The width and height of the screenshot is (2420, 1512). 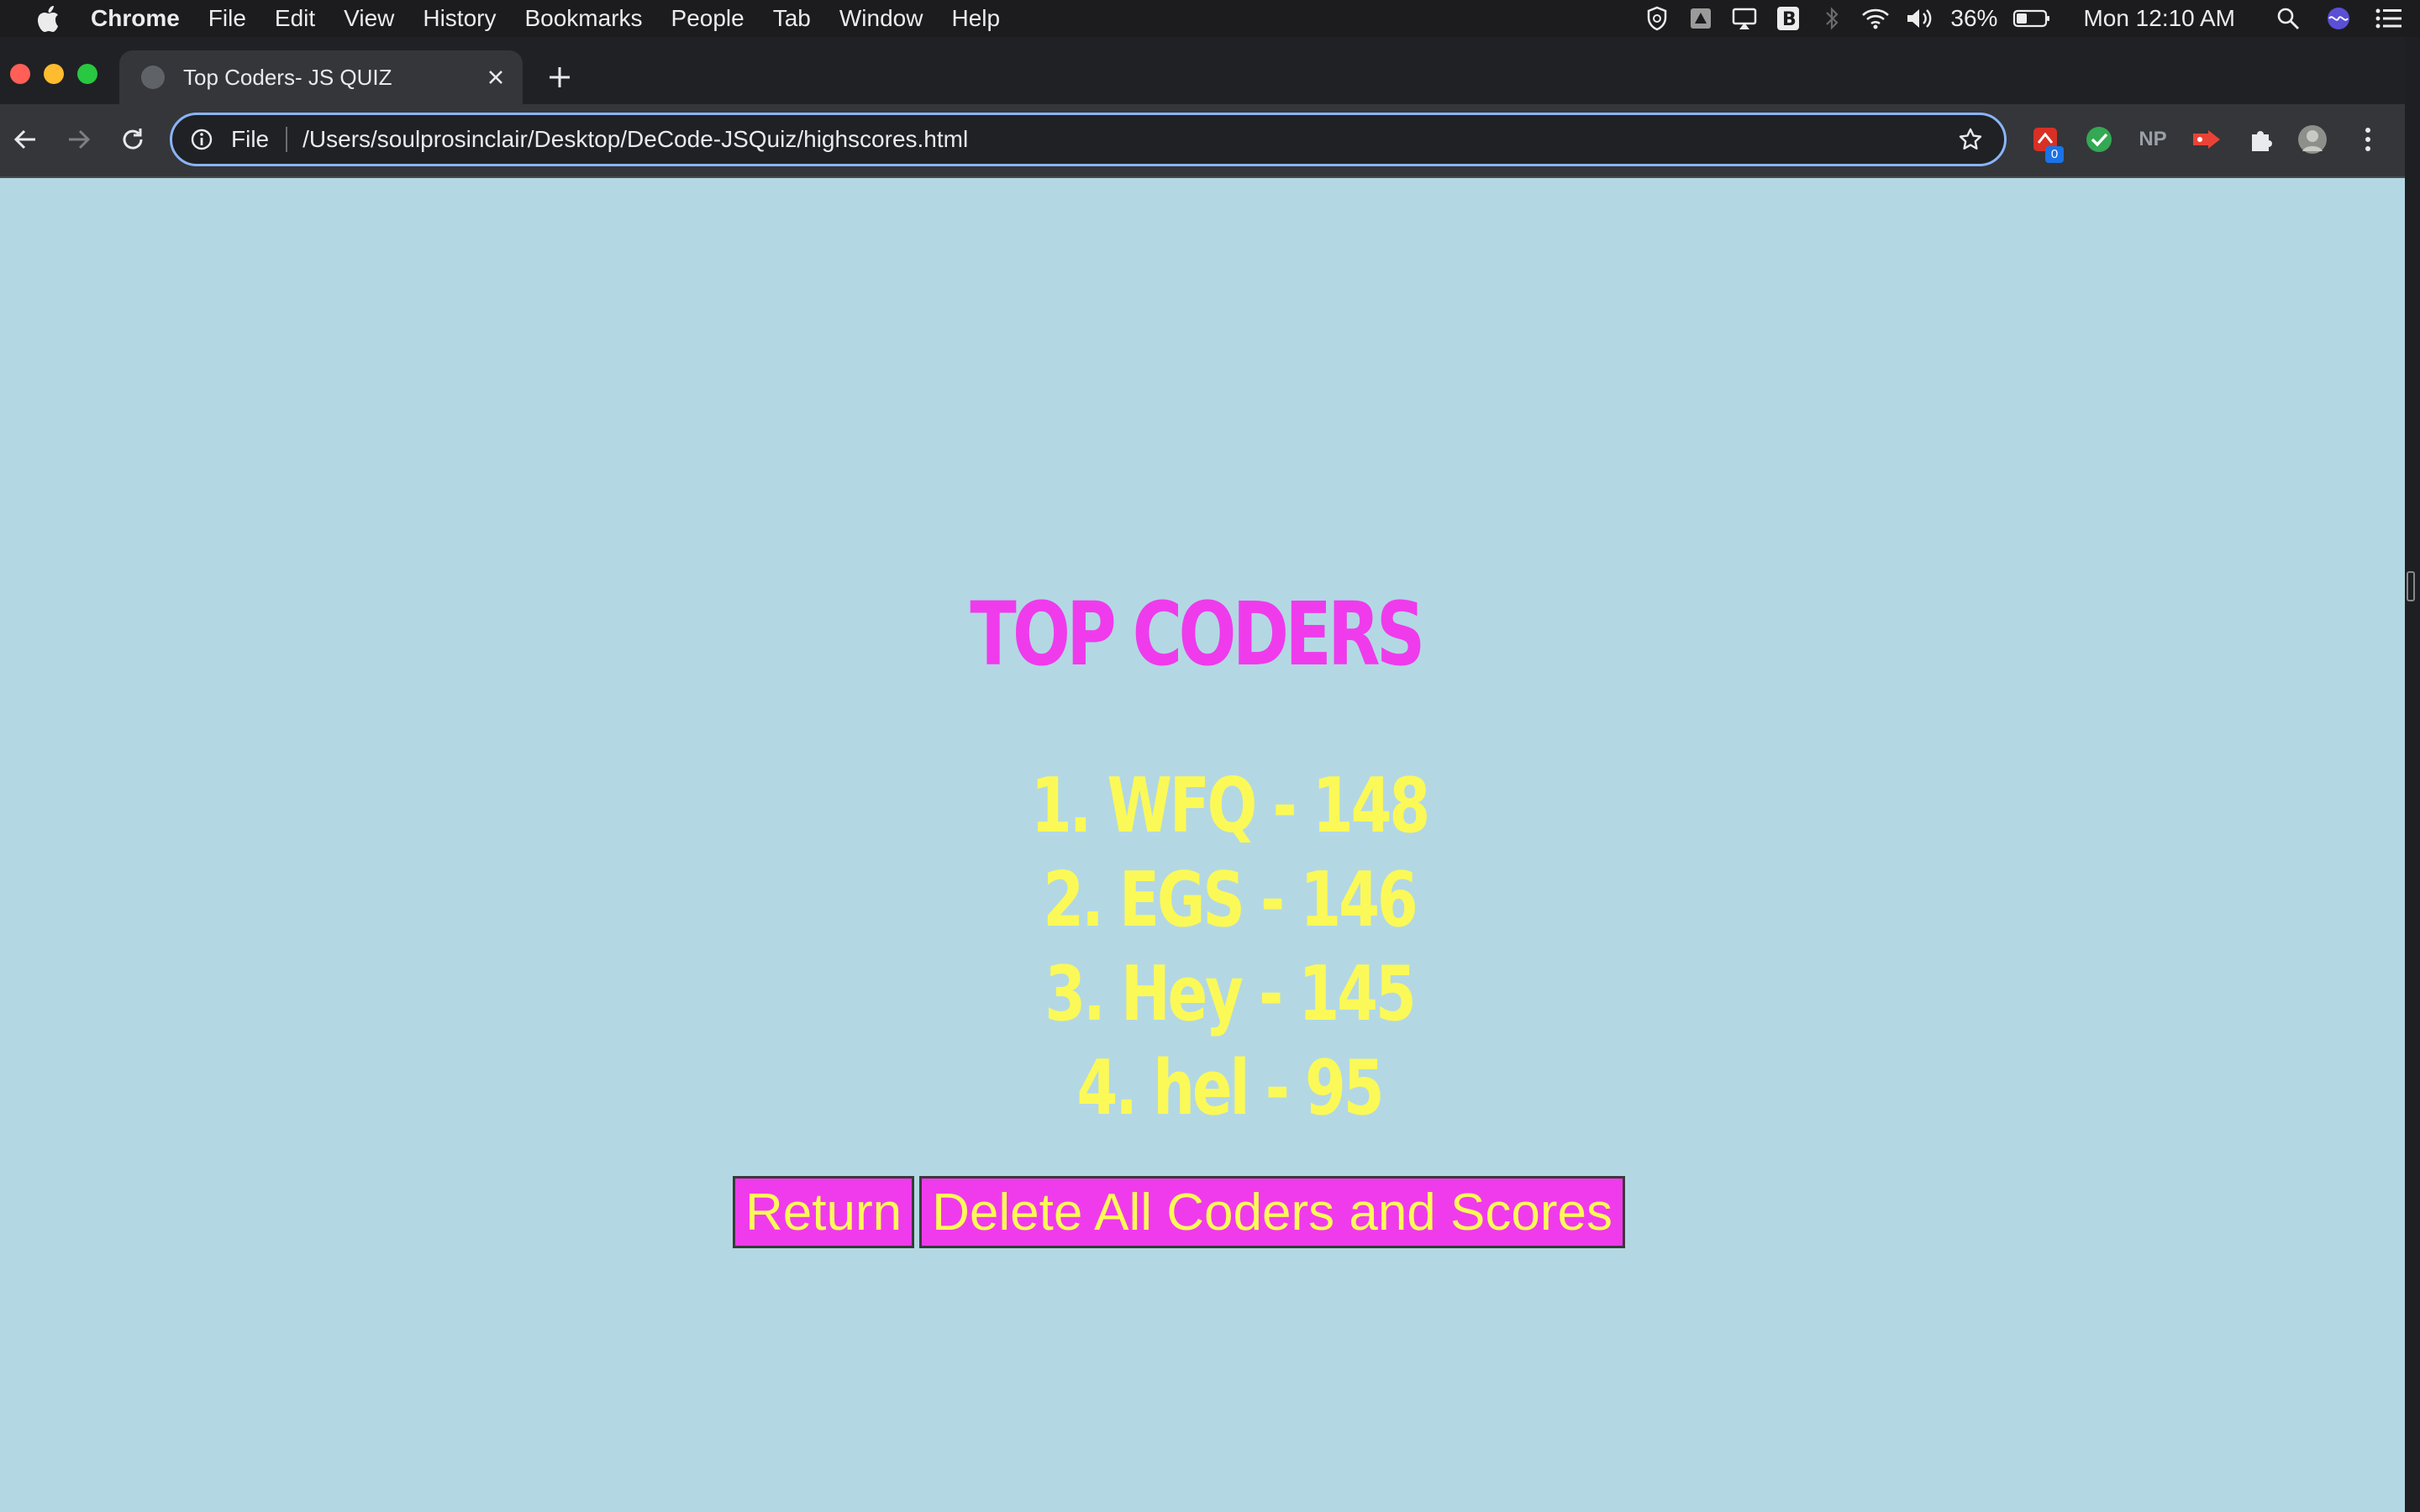 What do you see at coordinates (2159, 18) in the screenshot?
I see `menubar-clock: Mon 12:10 AM` at bounding box center [2159, 18].